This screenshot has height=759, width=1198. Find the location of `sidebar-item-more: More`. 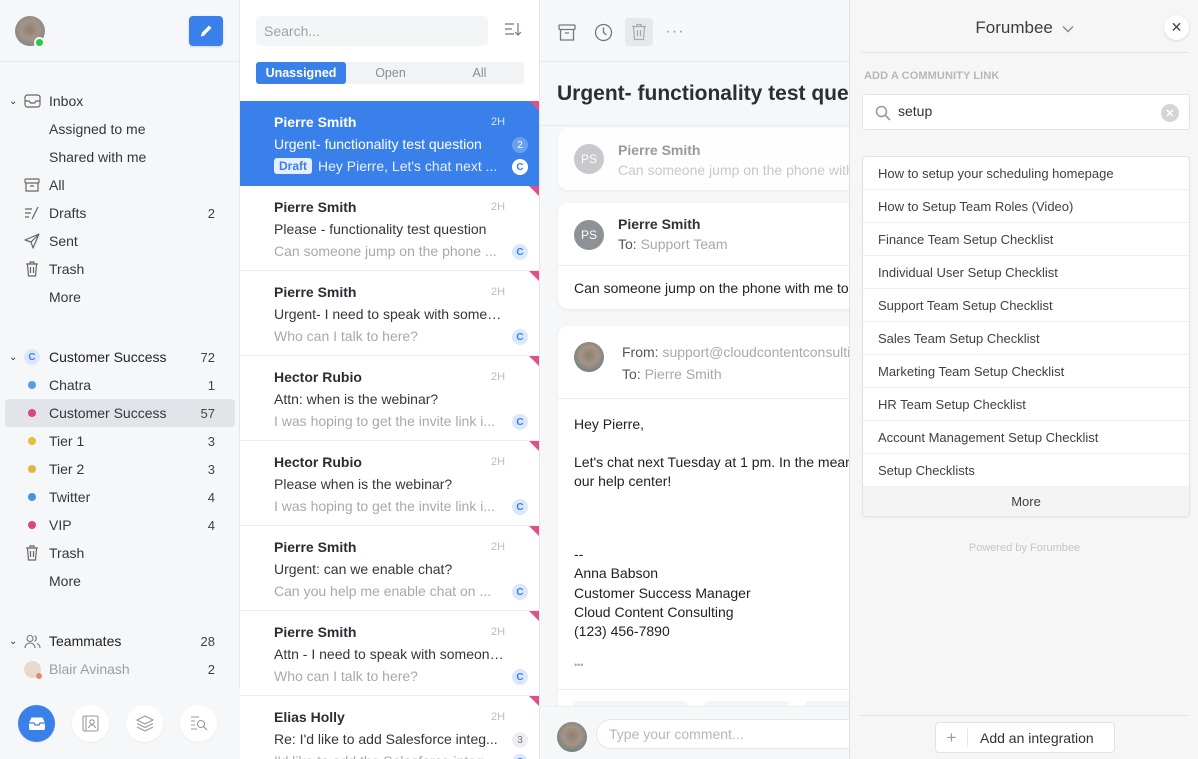

sidebar-item-more: More is located at coordinates (120, 297).